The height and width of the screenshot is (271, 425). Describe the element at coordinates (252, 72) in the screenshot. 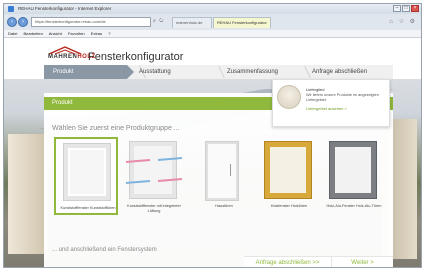

I see `step-zusammenfassung: Zusammenfassung` at that location.